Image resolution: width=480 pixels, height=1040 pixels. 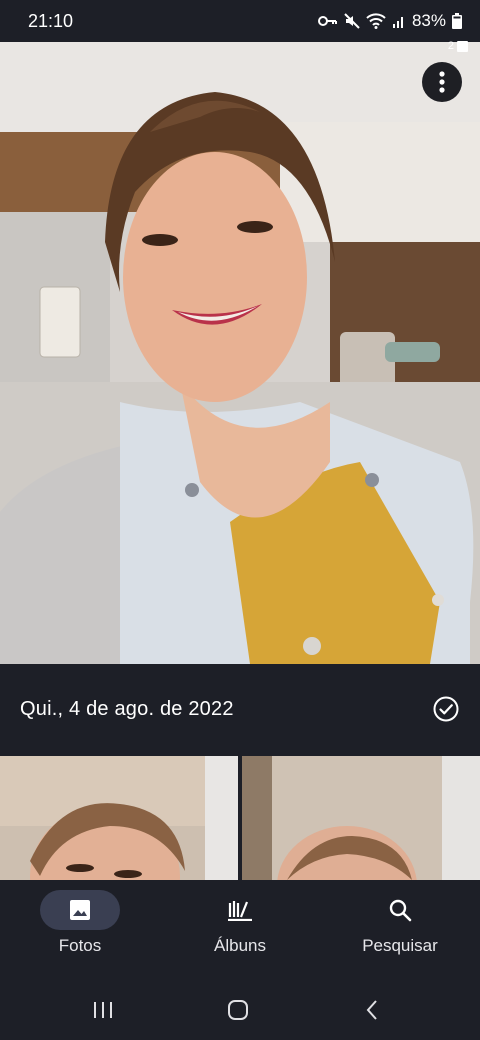 I want to click on nav-item-pesquisar: Pesquisar, so click(x=400, y=923).